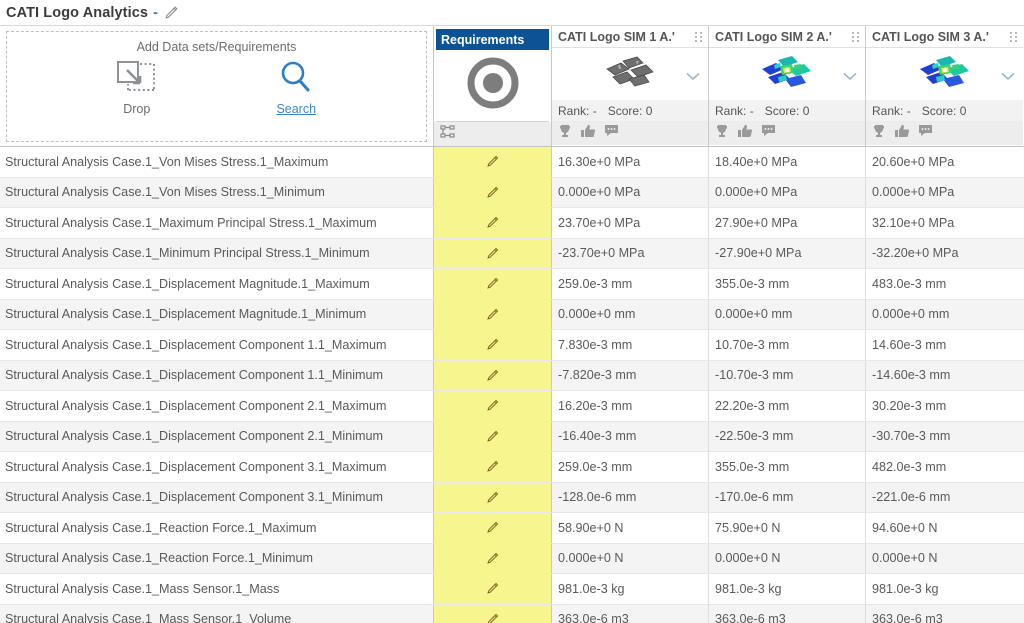 This screenshot has width=1024, height=623. I want to click on cad-model-gray-thumbnail, so click(630, 74).